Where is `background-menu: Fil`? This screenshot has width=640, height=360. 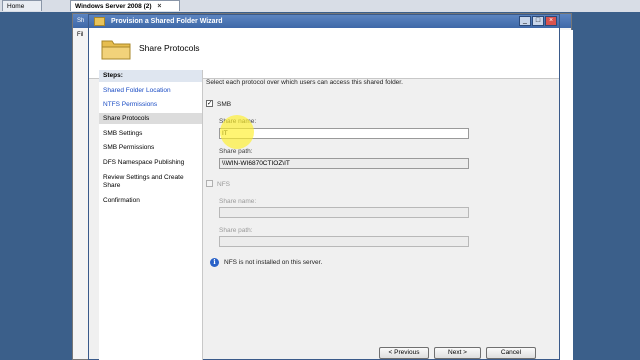
background-menu: Fil is located at coordinates (80, 35).